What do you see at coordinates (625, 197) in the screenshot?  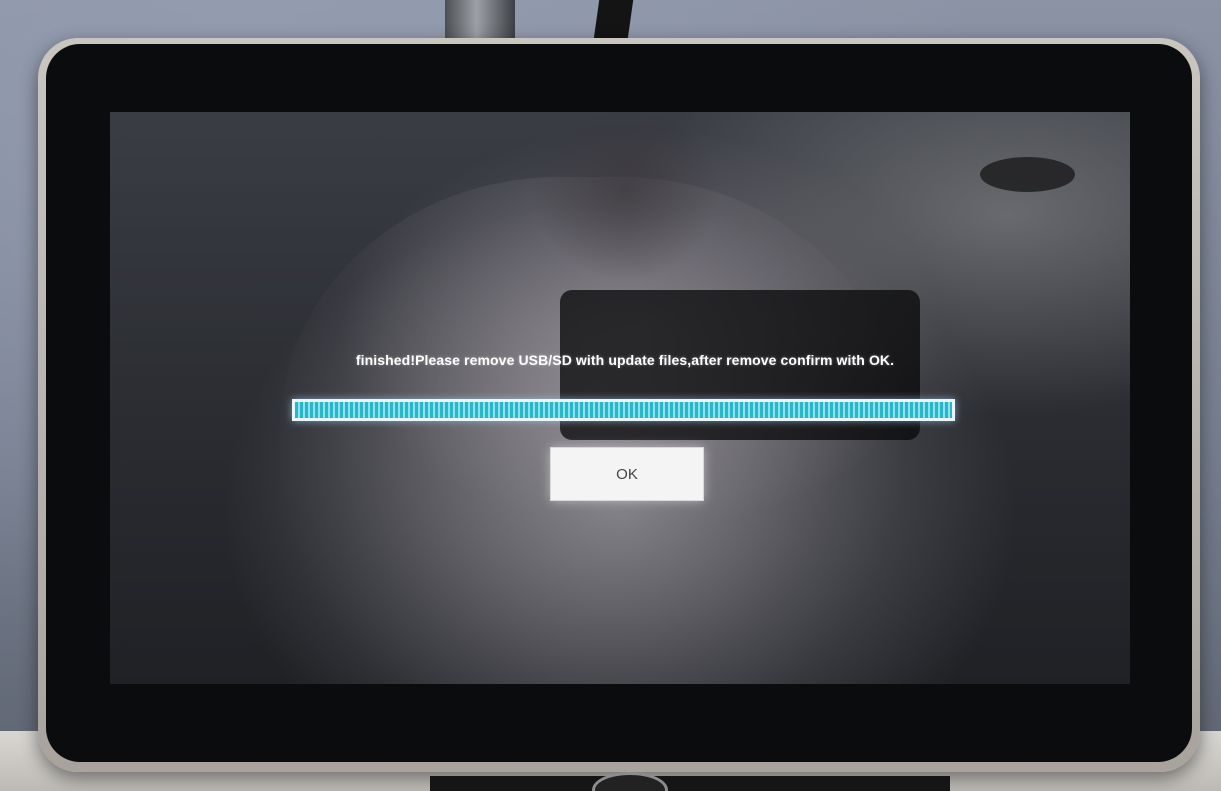 I see `screen-reflection-head` at bounding box center [625, 197].